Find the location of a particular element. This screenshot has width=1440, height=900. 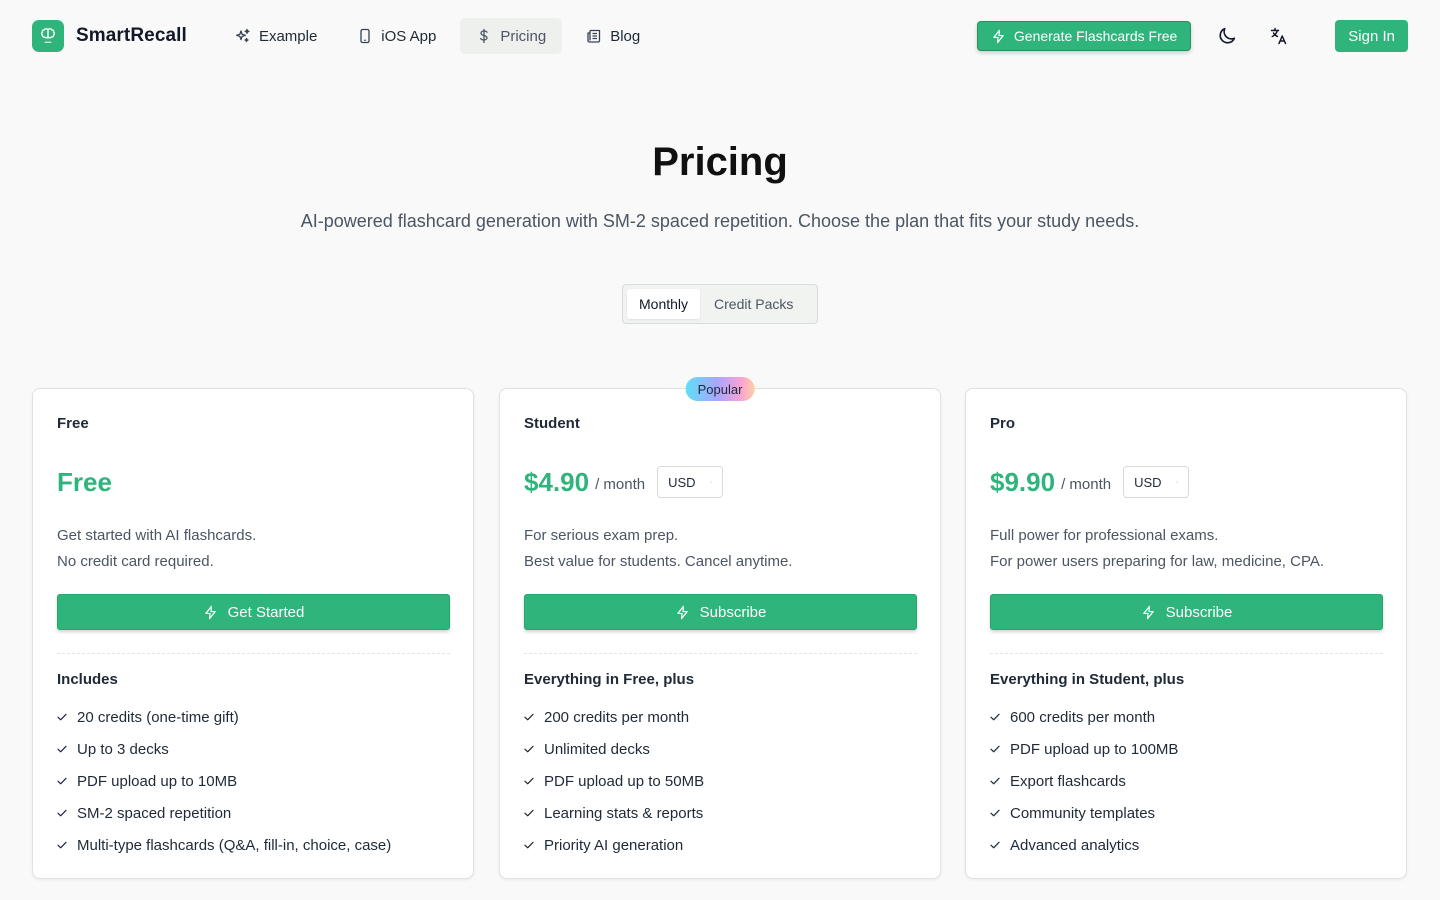

subscribe-button-student: Subscribe is located at coordinates (720, 612).